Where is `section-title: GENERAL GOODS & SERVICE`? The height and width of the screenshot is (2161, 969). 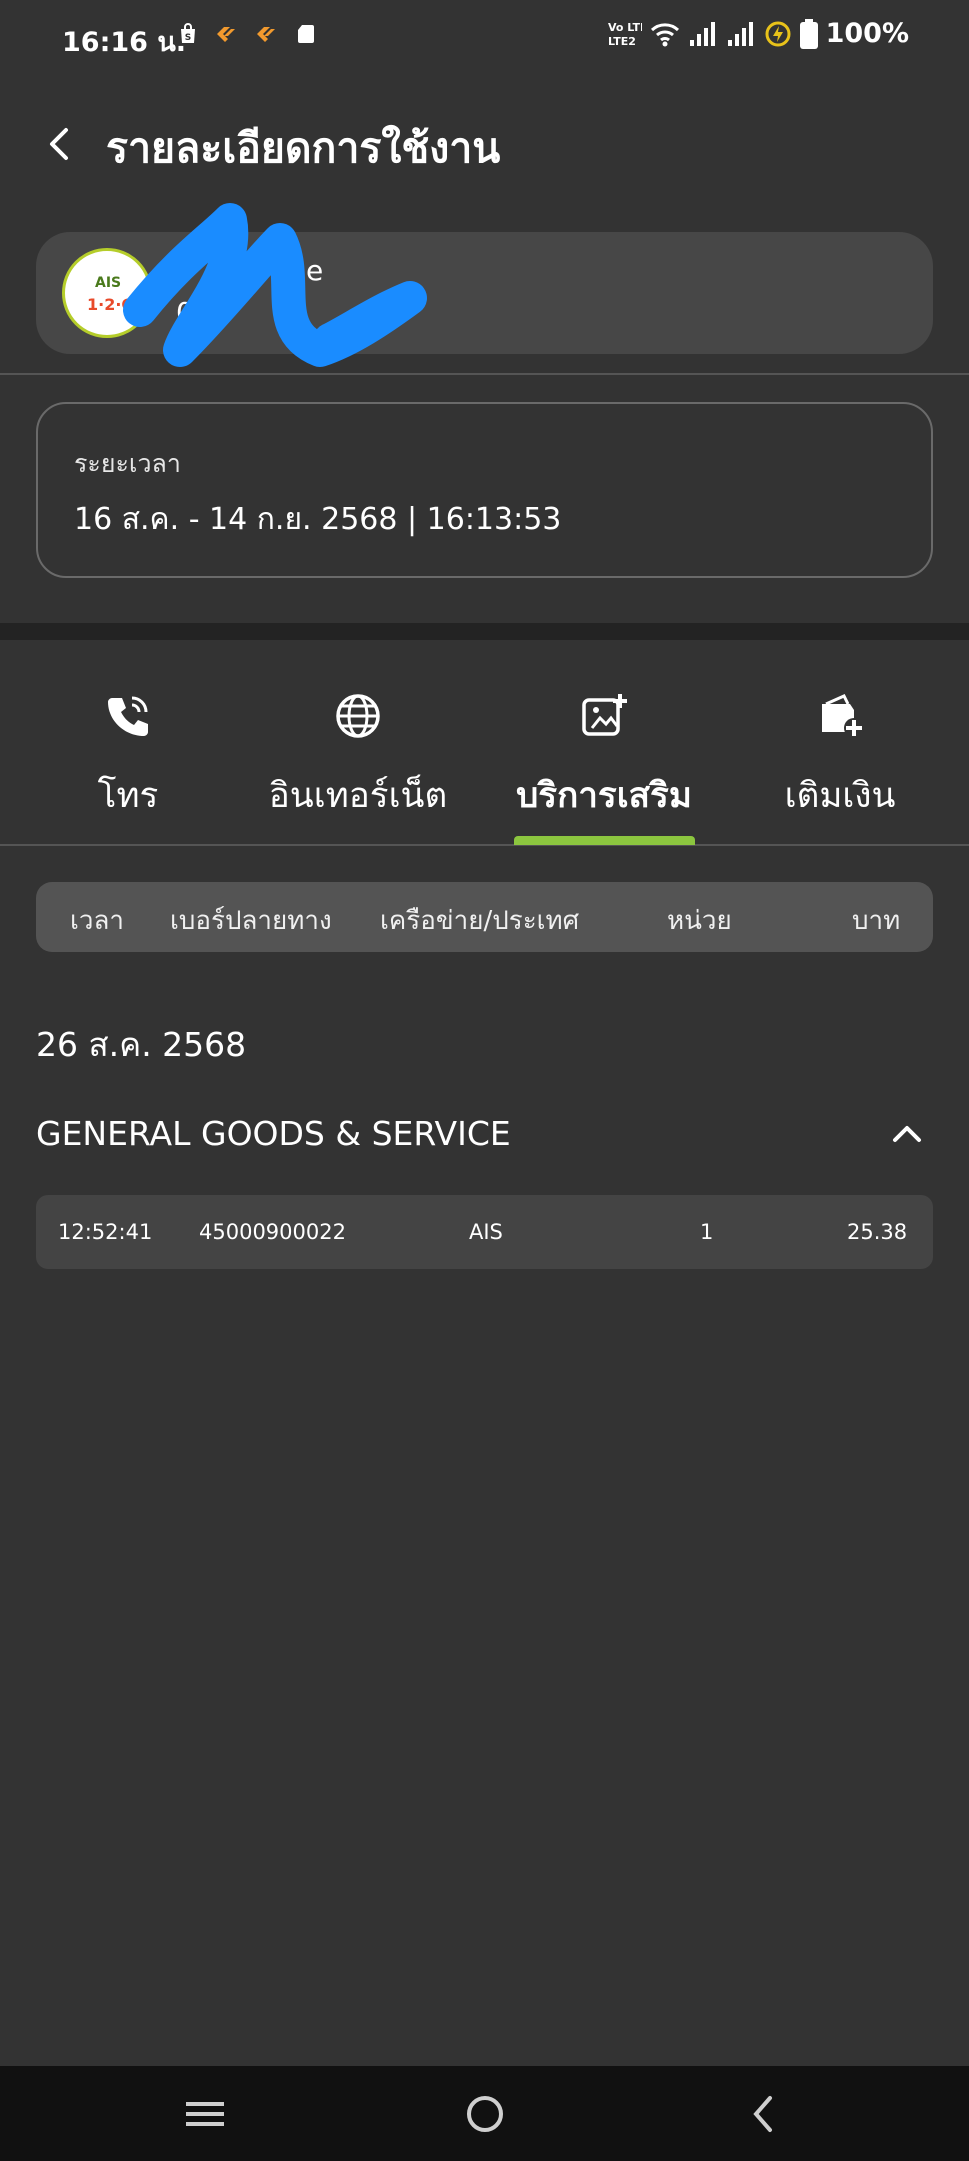
section-title: GENERAL GOODS & SERVICE is located at coordinates (273, 1133).